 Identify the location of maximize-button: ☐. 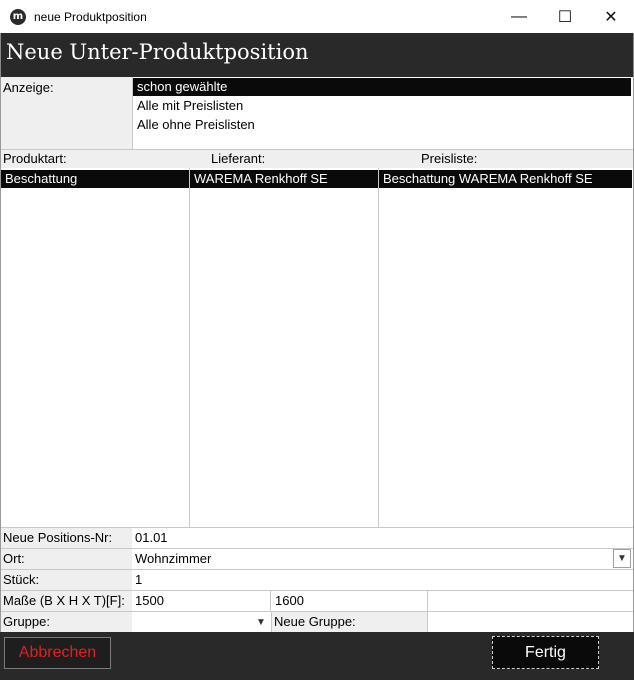
(565, 16).